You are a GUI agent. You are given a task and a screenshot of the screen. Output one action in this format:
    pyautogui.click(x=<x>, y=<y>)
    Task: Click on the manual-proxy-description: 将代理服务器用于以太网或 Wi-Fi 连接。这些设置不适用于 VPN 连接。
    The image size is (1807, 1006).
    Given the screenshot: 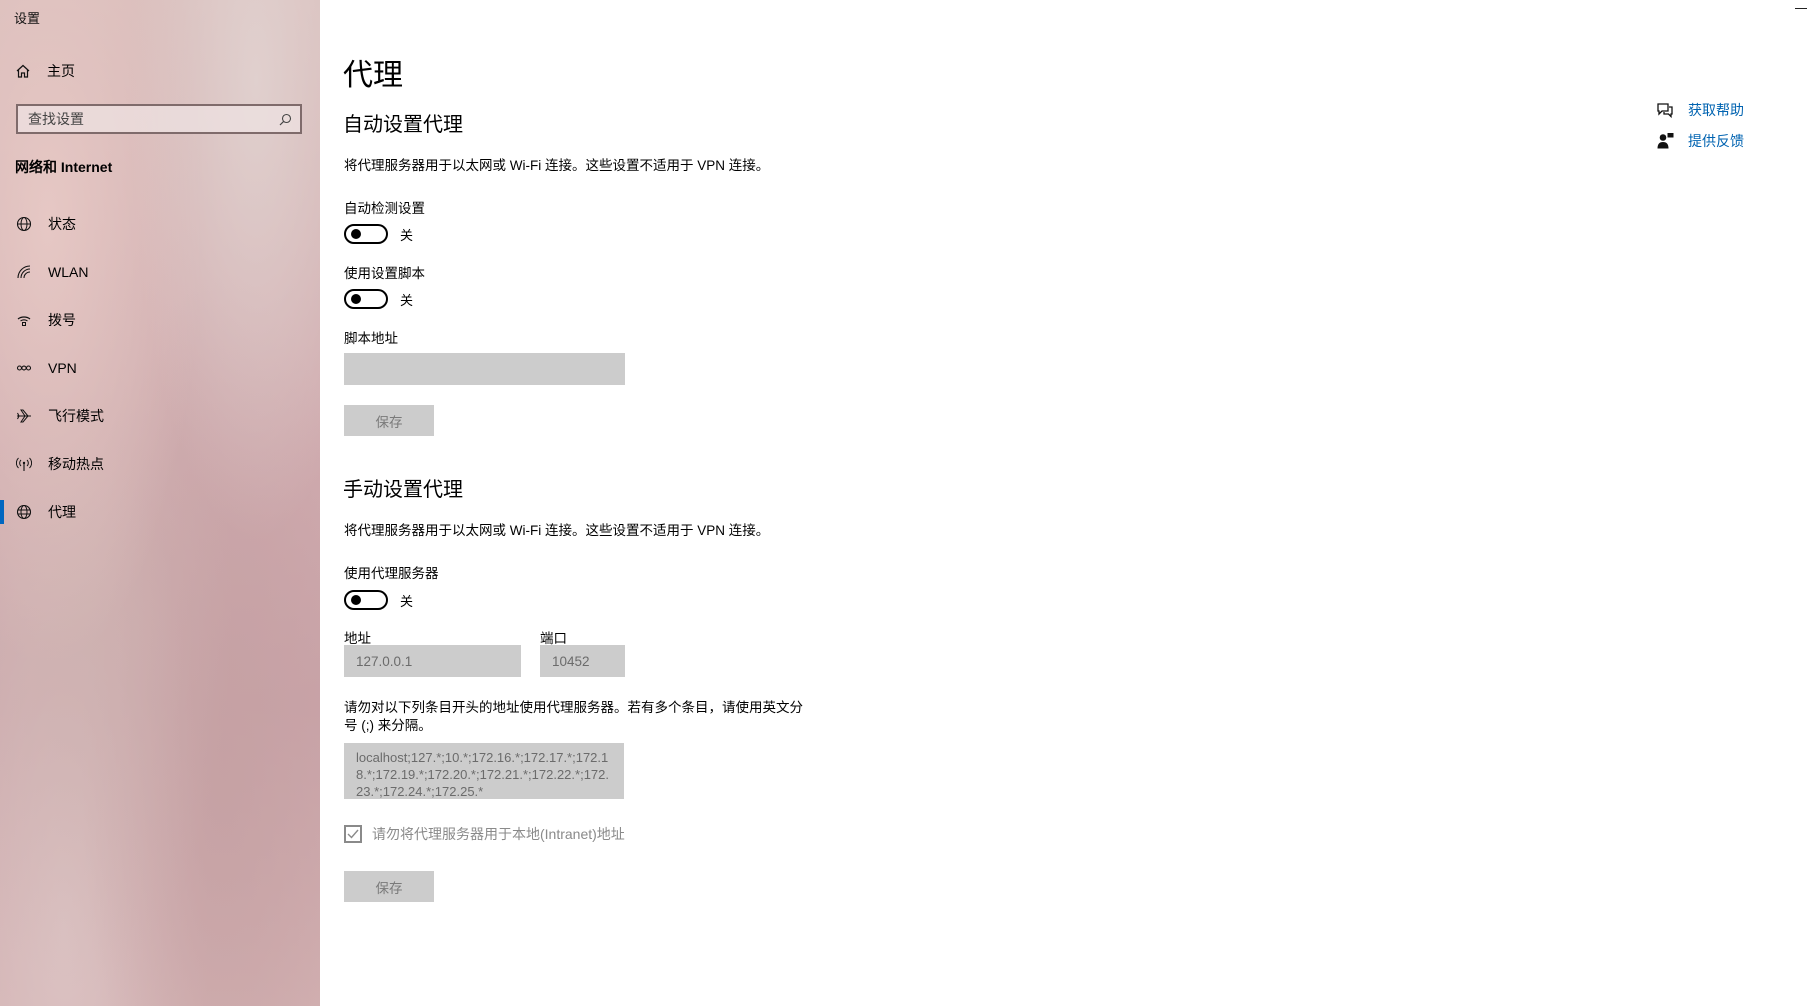 What is the action you would take?
    pyautogui.click(x=557, y=530)
    